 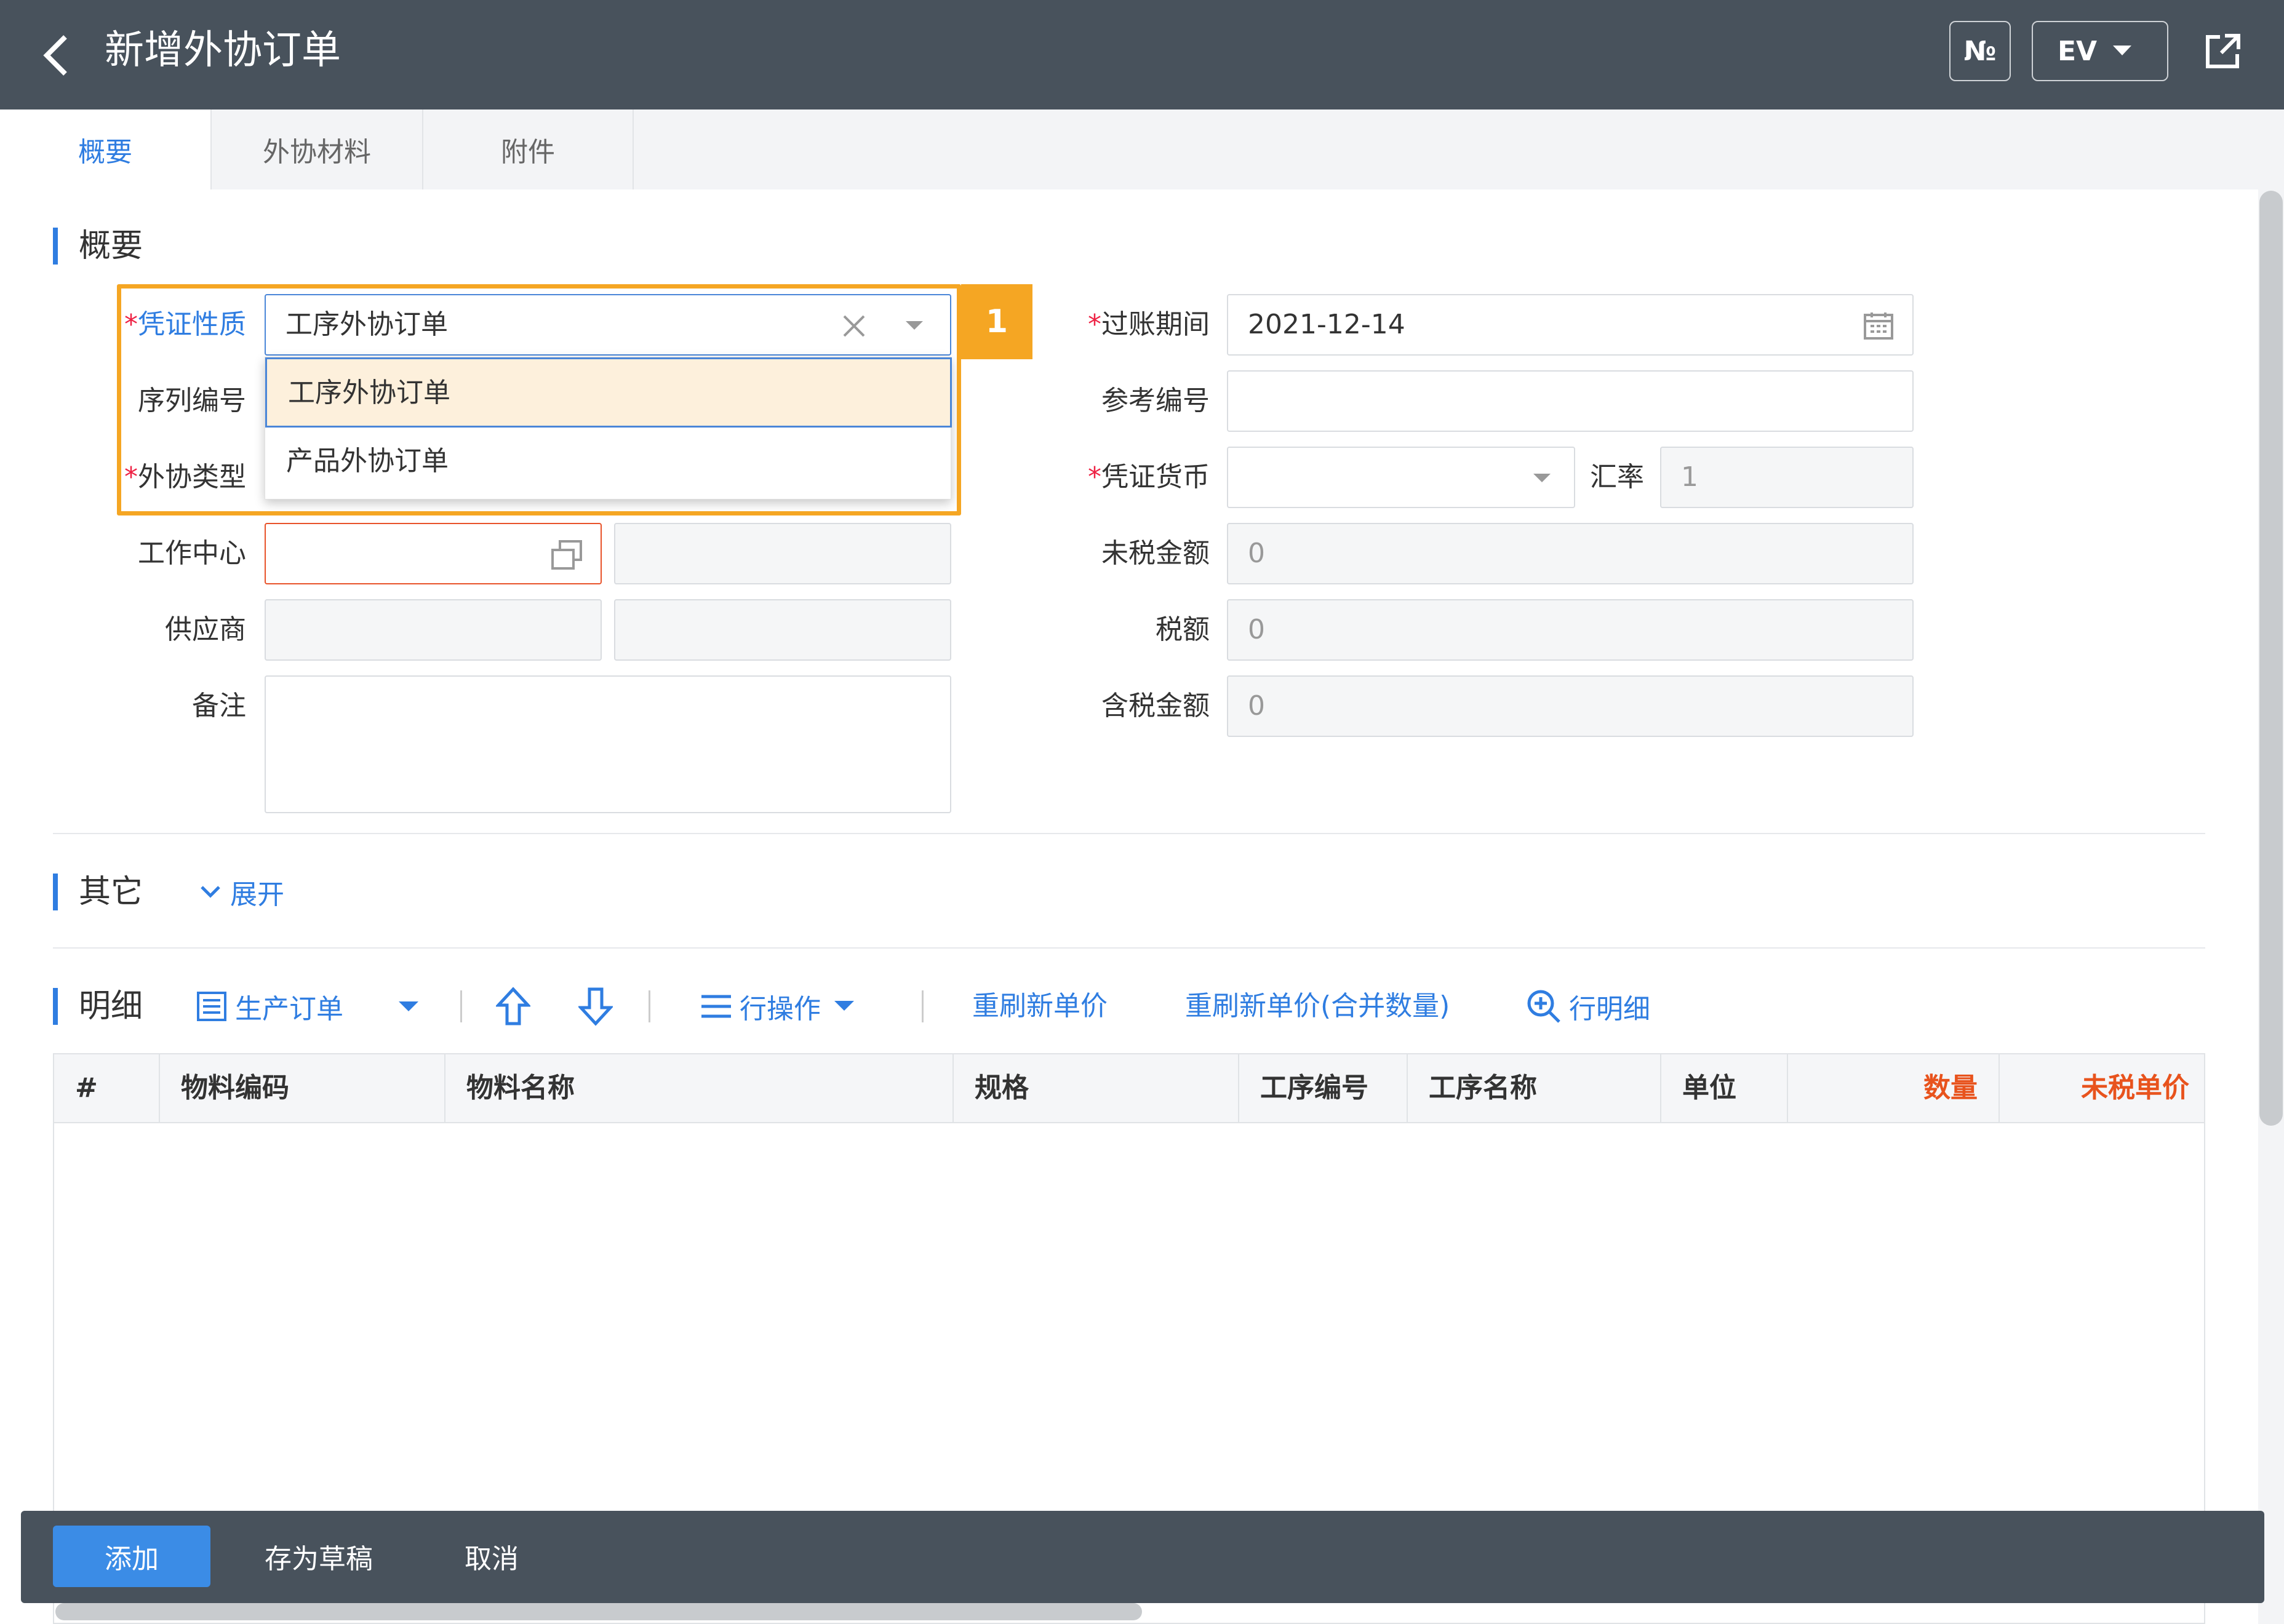 What do you see at coordinates (598, 1611) in the screenshot?
I see `horizontal-scrollbar-thumb` at bounding box center [598, 1611].